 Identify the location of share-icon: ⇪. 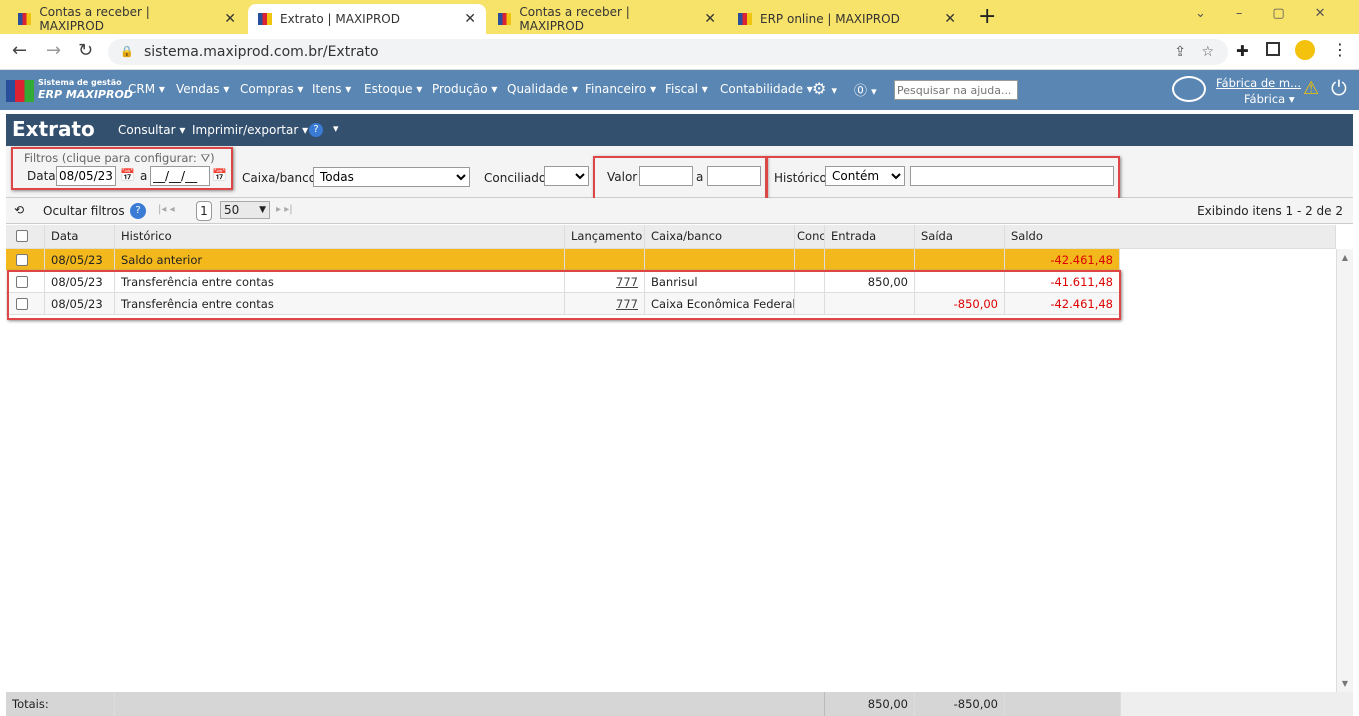
(1180, 52).